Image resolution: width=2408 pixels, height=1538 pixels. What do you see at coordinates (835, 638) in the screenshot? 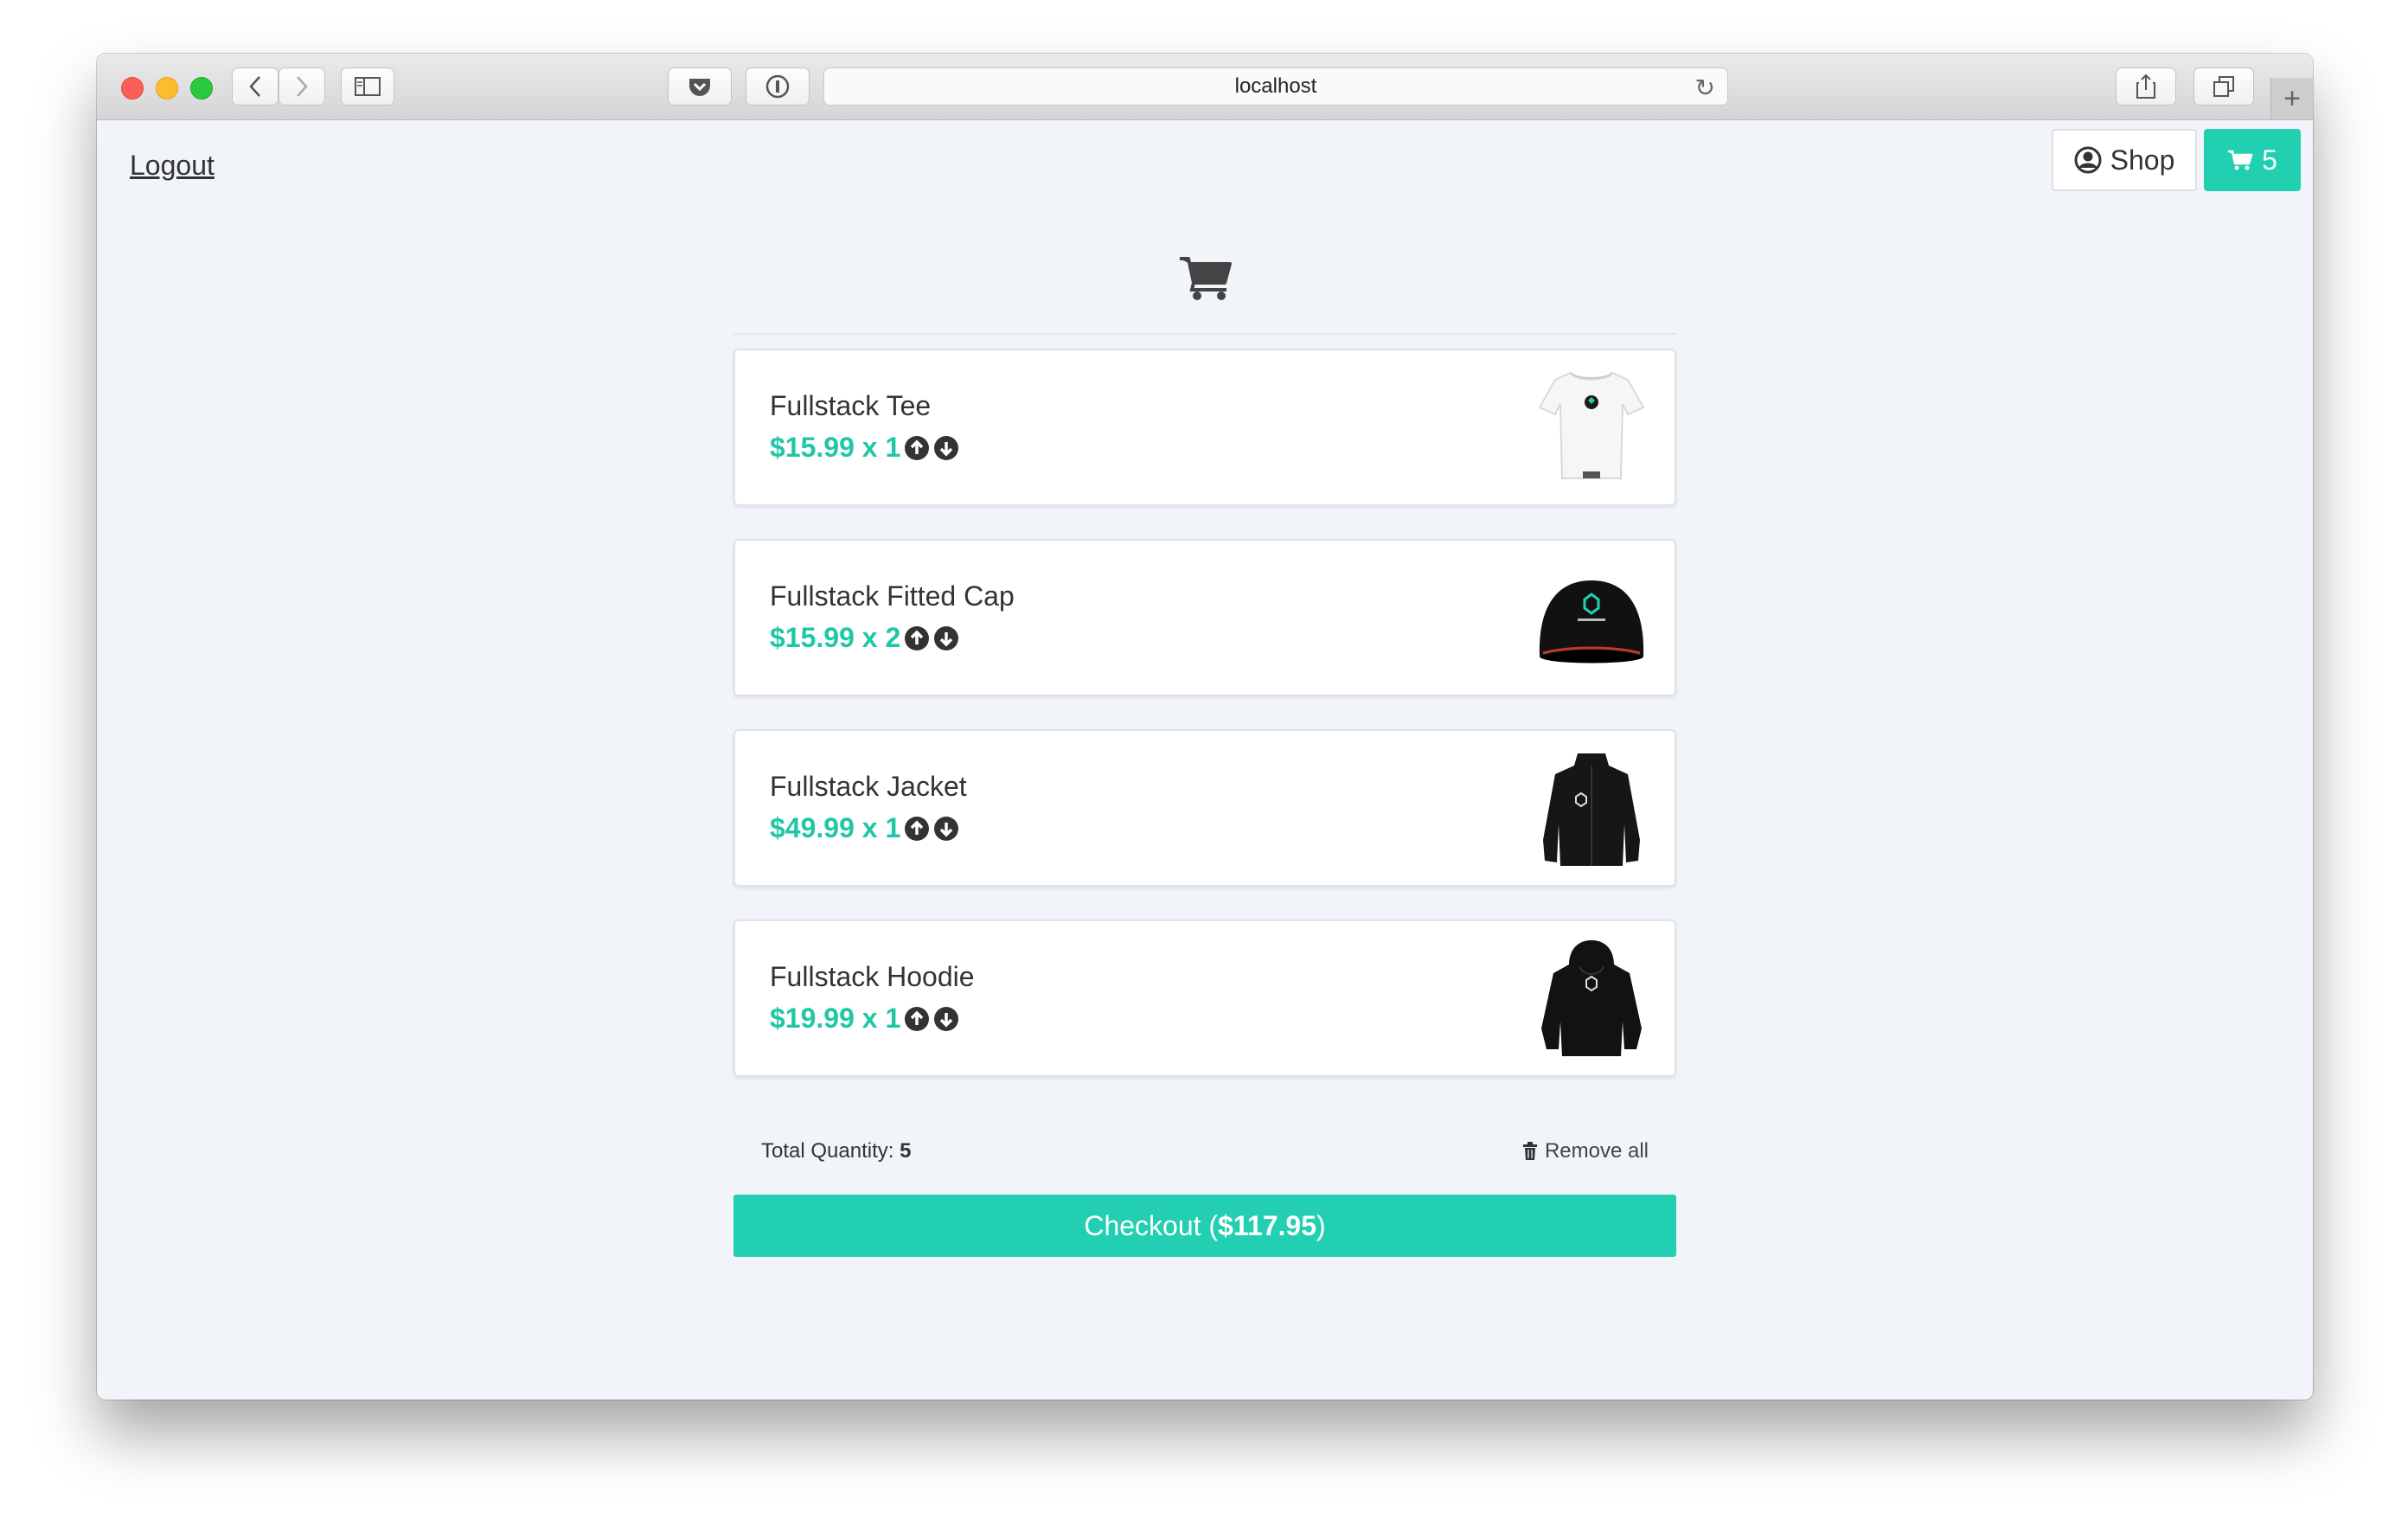
I see `item-price-quantity: $15.99 x 2` at bounding box center [835, 638].